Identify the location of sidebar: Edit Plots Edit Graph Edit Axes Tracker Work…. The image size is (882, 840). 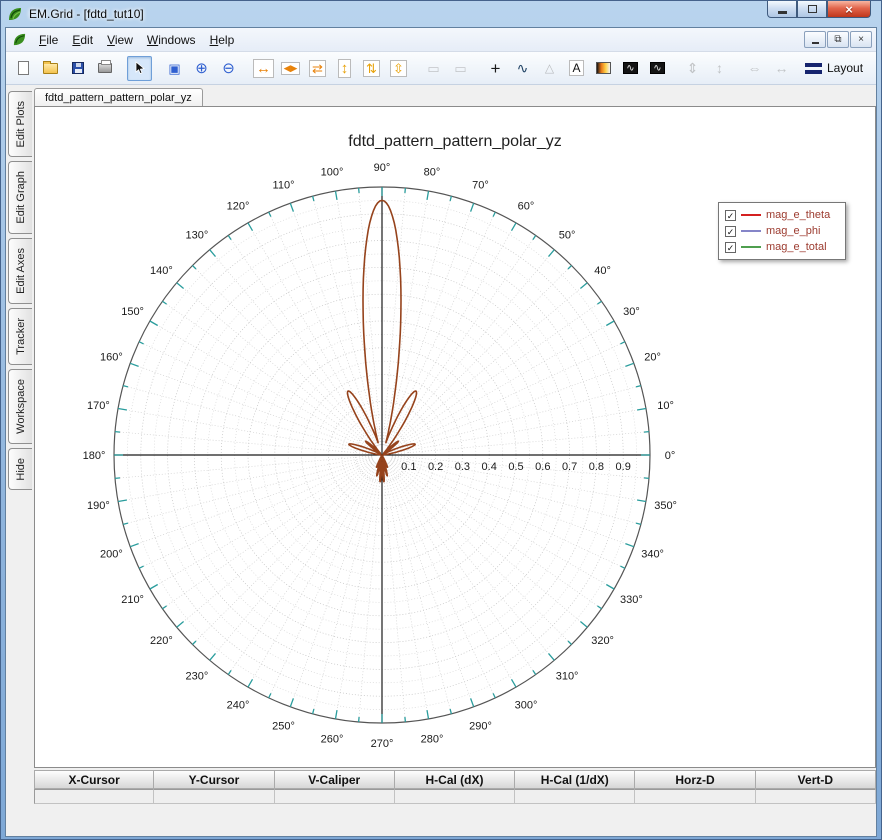
(20, 460).